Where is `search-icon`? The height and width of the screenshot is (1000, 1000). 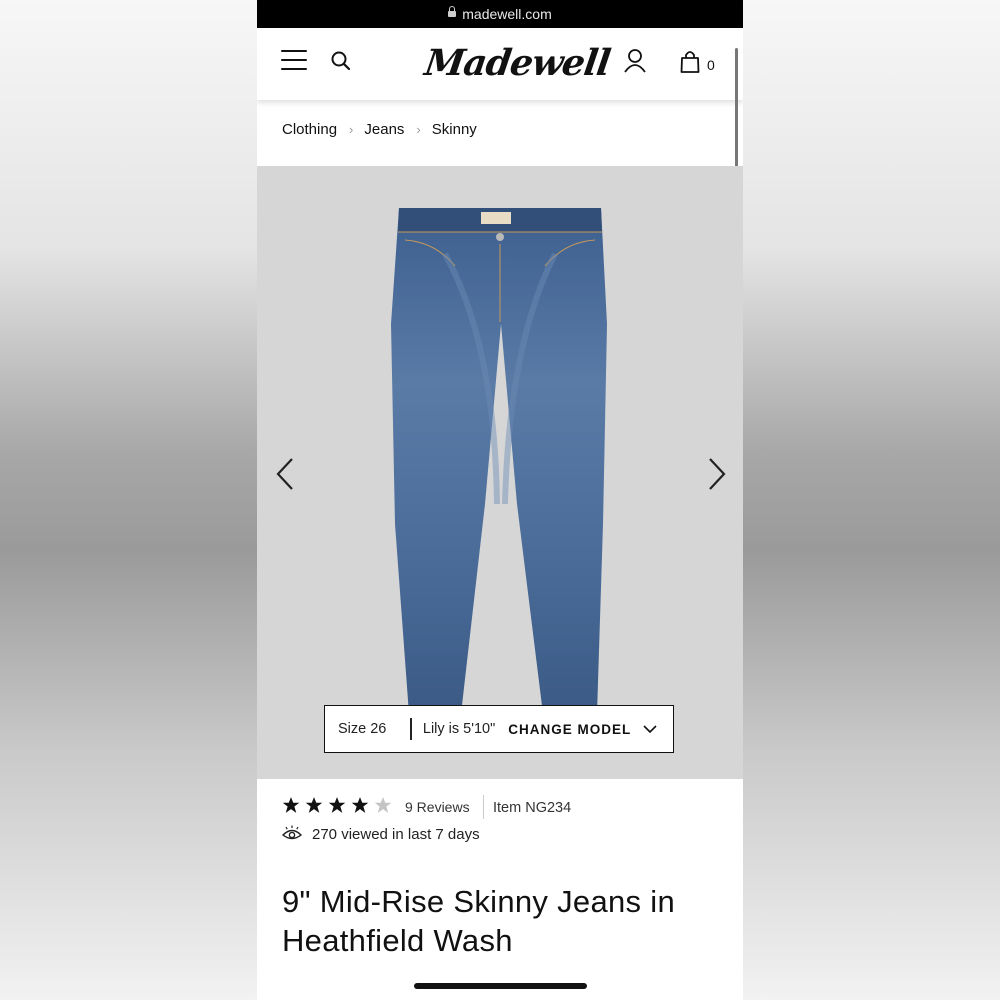
search-icon is located at coordinates (341, 61).